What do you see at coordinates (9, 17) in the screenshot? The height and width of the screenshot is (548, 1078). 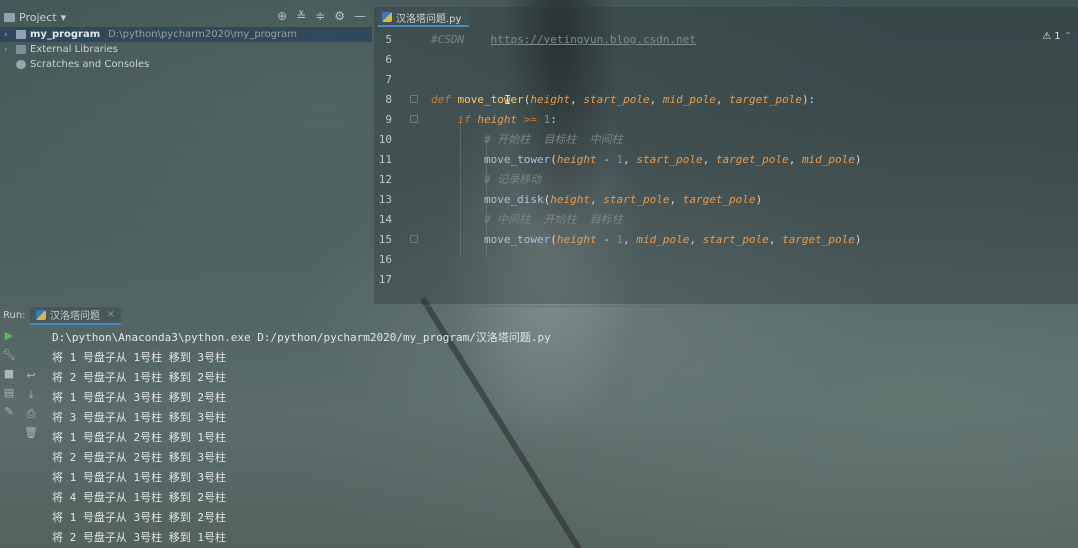 I see `project-folder-icon` at bounding box center [9, 17].